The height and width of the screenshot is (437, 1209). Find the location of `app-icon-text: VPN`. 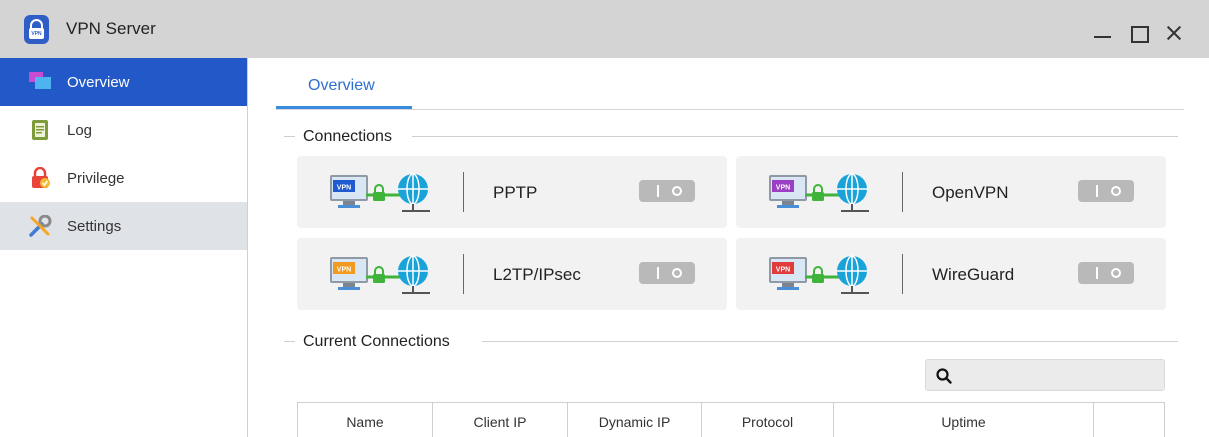

app-icon-text: VPN is located at coordinates (36, 34).